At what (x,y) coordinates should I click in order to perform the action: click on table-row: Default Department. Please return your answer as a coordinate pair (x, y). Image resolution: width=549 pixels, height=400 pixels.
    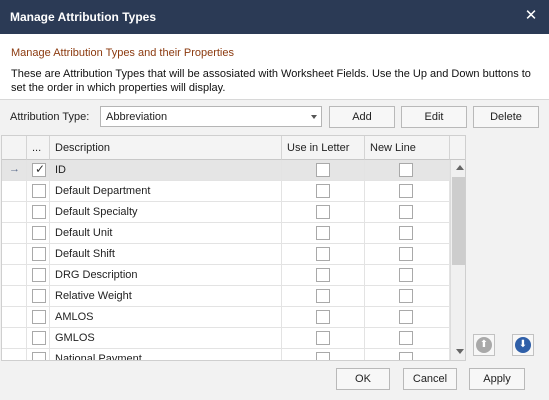
    Looking at the image, I should click on (226, 191).